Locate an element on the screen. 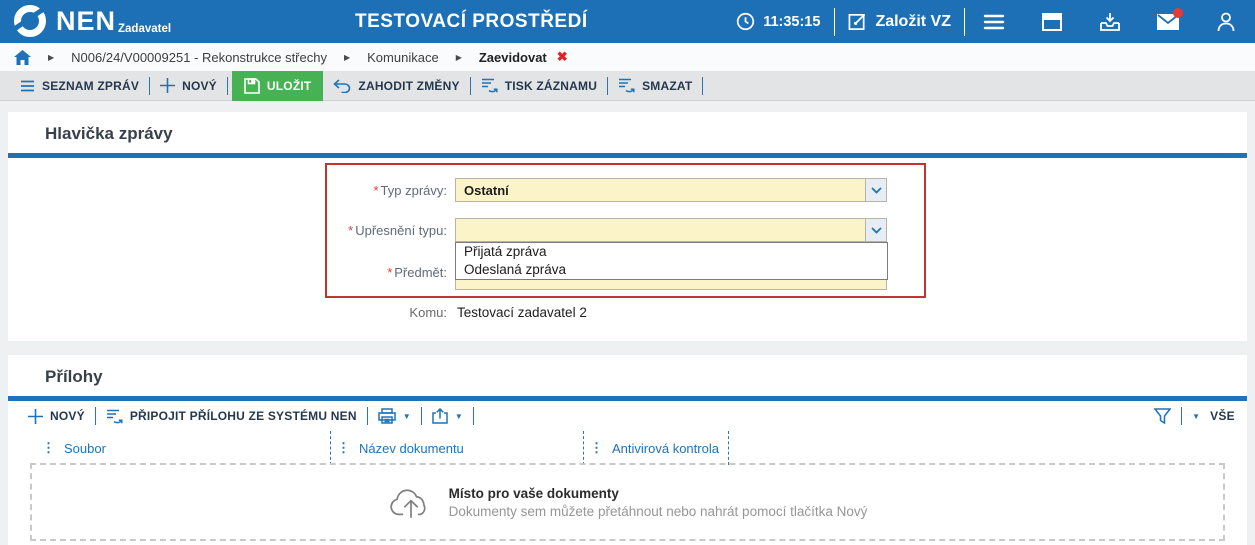 The width and height of the screenshot is (1255, 545). create-vz-label: Založit VZ is located at coordinates (913, 21).